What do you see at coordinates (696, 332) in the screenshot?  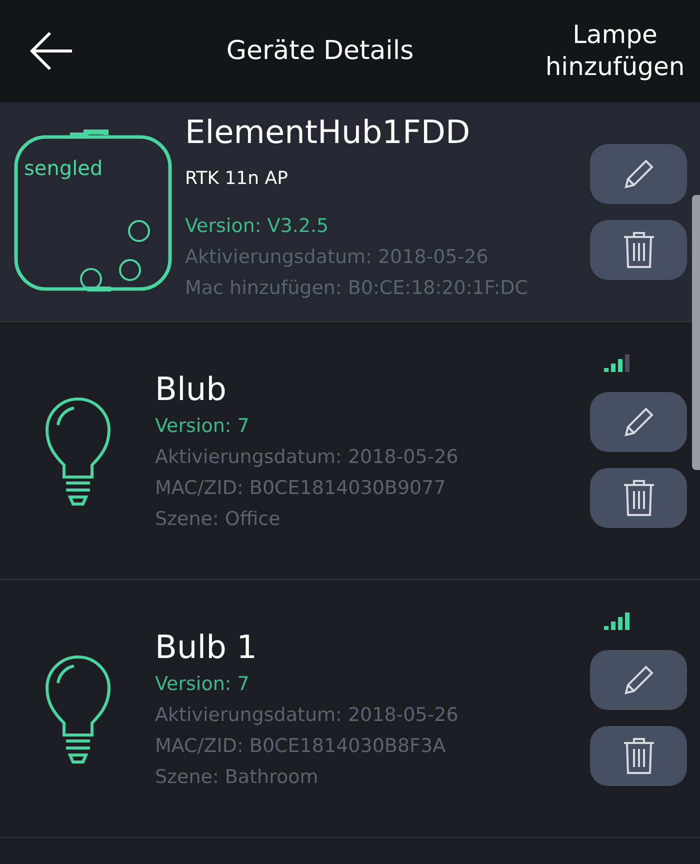 I see `scrollbar` at bounding box center [696, 332].